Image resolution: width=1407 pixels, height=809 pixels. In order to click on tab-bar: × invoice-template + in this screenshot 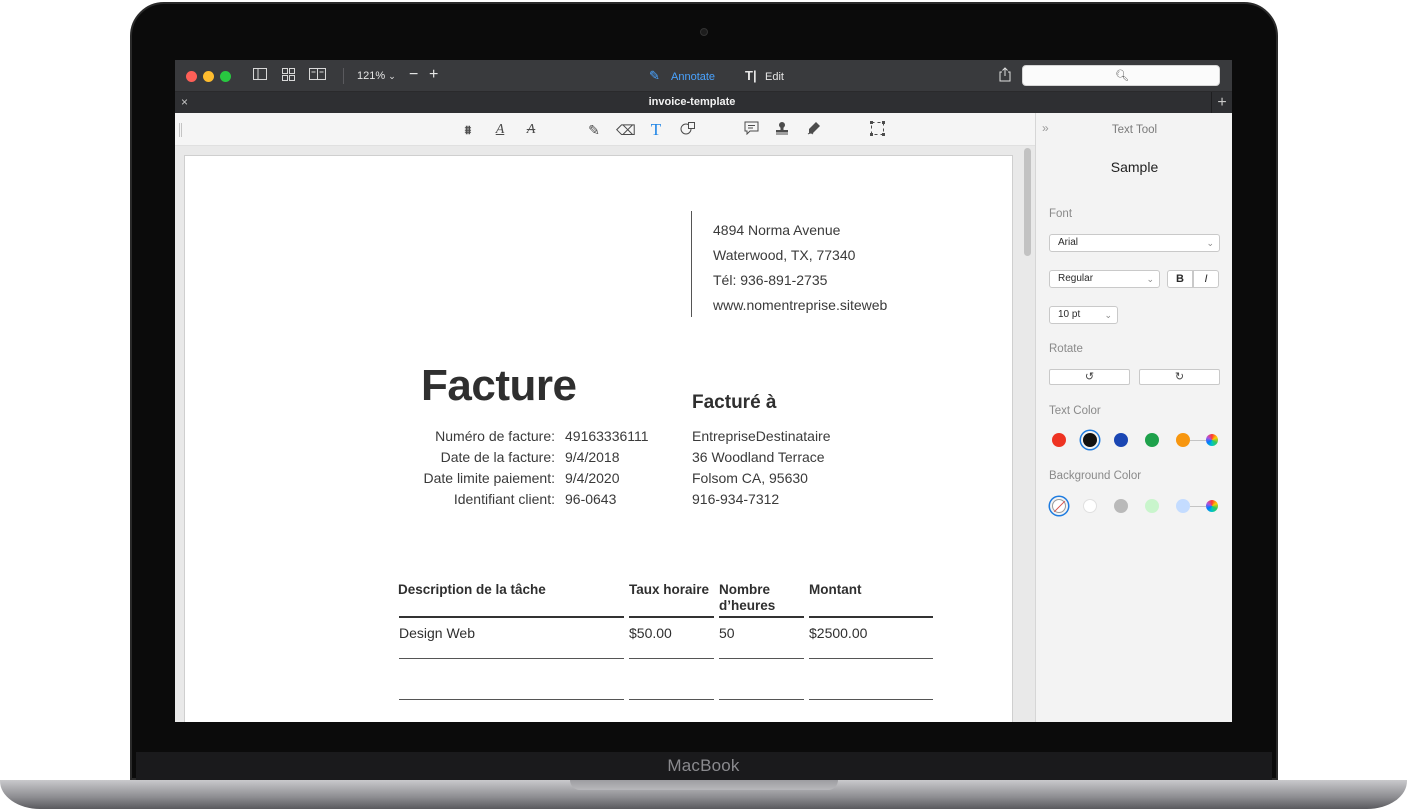, I will do `click(703, 102)`.